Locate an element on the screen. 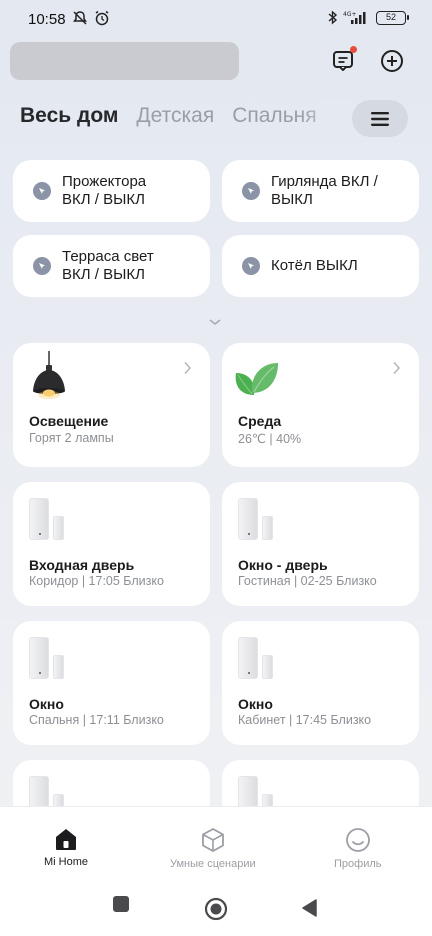  signal-icon: 4G+ is located at coordinates (354, 17).